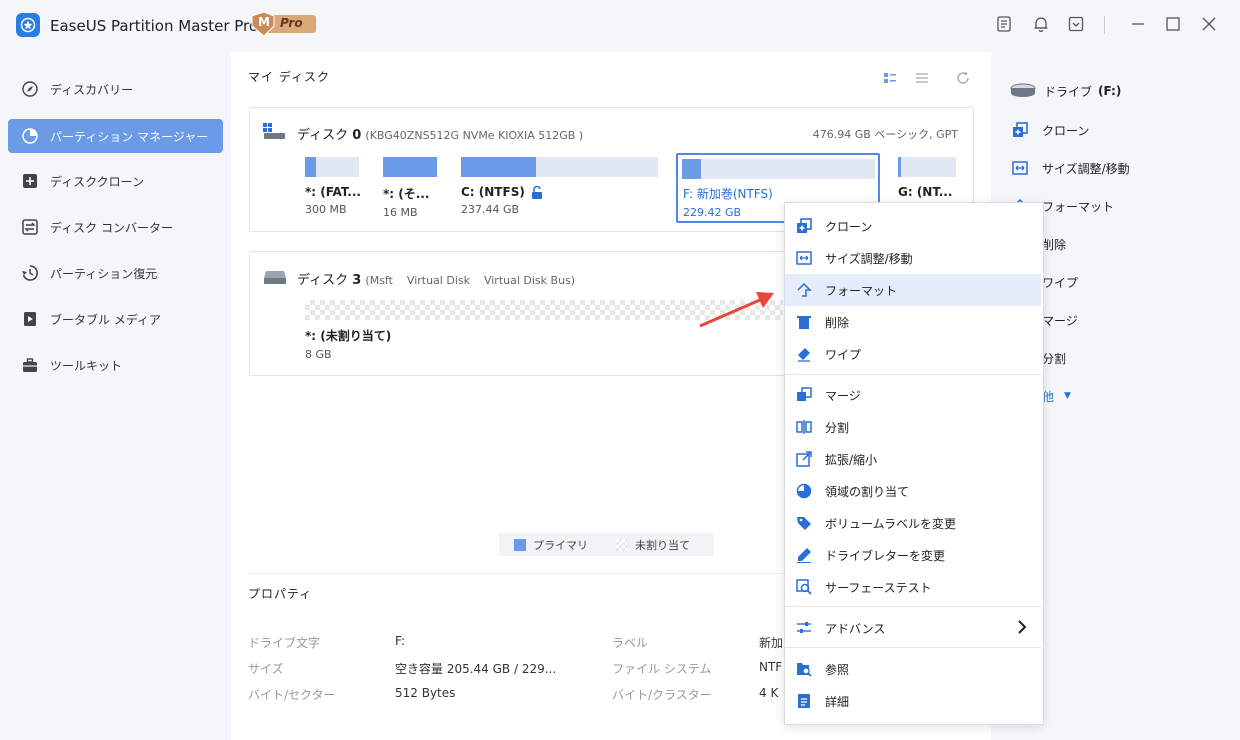 The image size is (1240, 740). I want to click on menu-item-clone: クローン, so click(913, 226).